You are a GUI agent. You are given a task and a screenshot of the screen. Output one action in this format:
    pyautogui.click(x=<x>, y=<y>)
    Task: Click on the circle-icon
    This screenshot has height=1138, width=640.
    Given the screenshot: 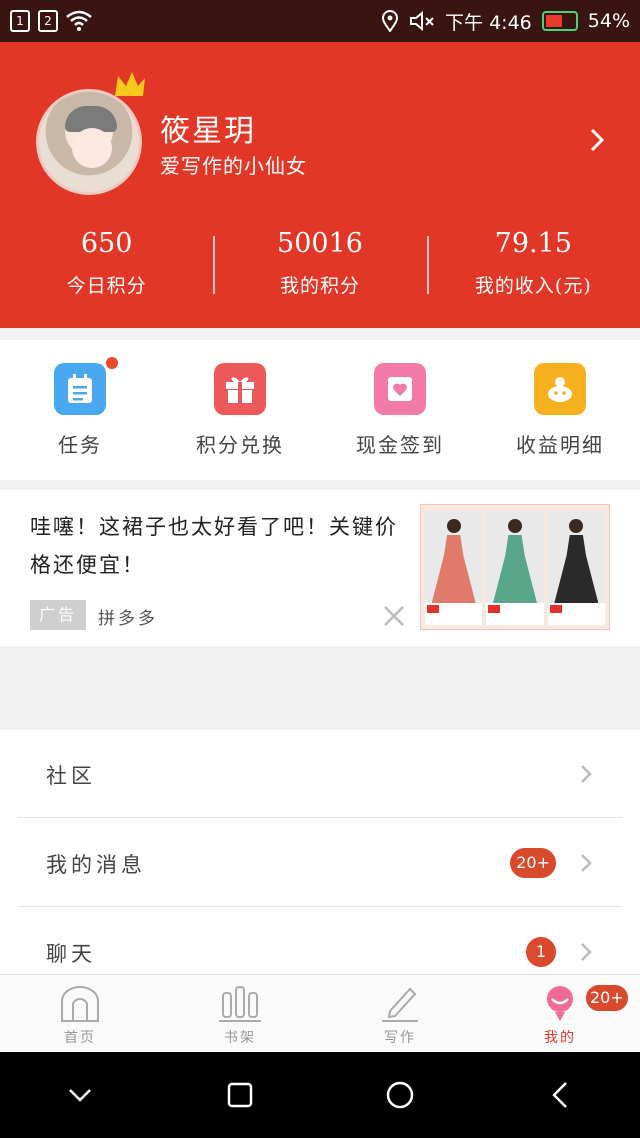 What is the action you would take?
    pyautogui.click(x=400, y=1095)
    